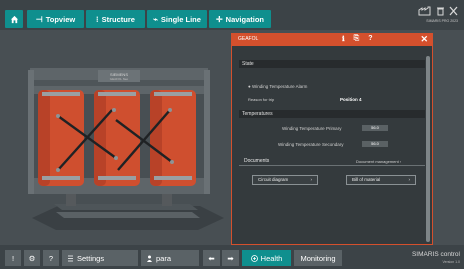 The image size is (464, 269). What do you see at coordinates (70, 258) in the screenshot?
I see `settings-sliders-icon` at bounding box center [70, 258].